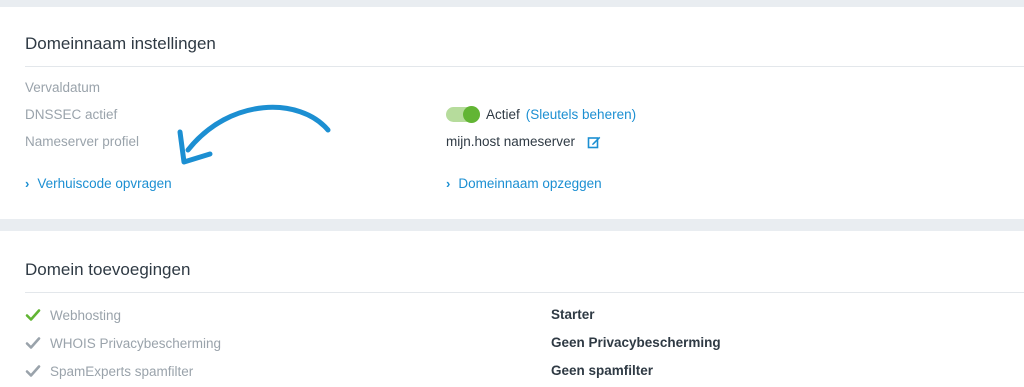 The image size is (1024, 387). I want to click on addon-label: SpamExperts spamfilter, so click(122, 371).